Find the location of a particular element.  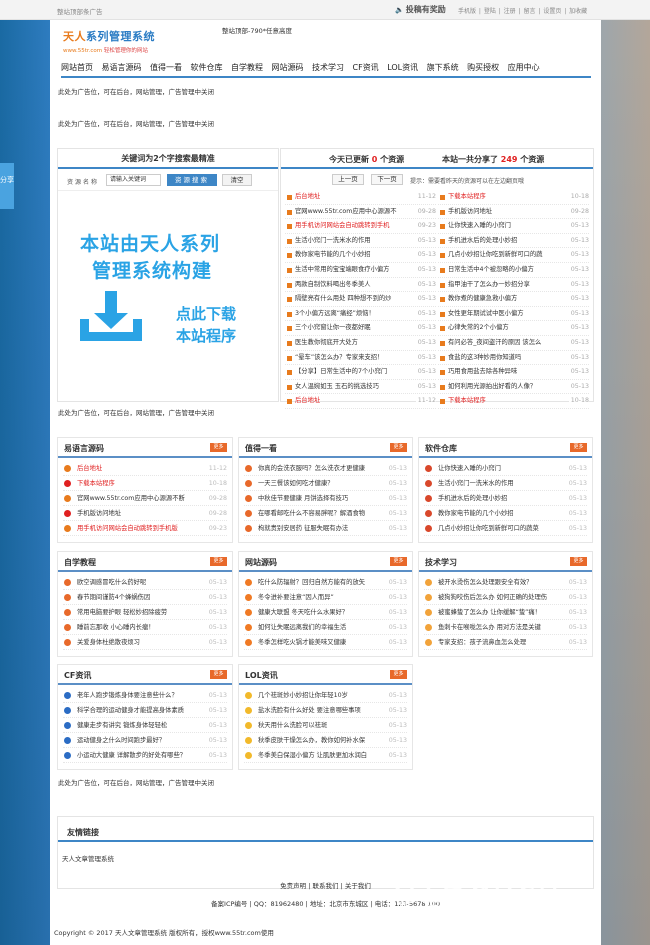

nav-item: 旗下系统 is located at coordinates (443, 67).